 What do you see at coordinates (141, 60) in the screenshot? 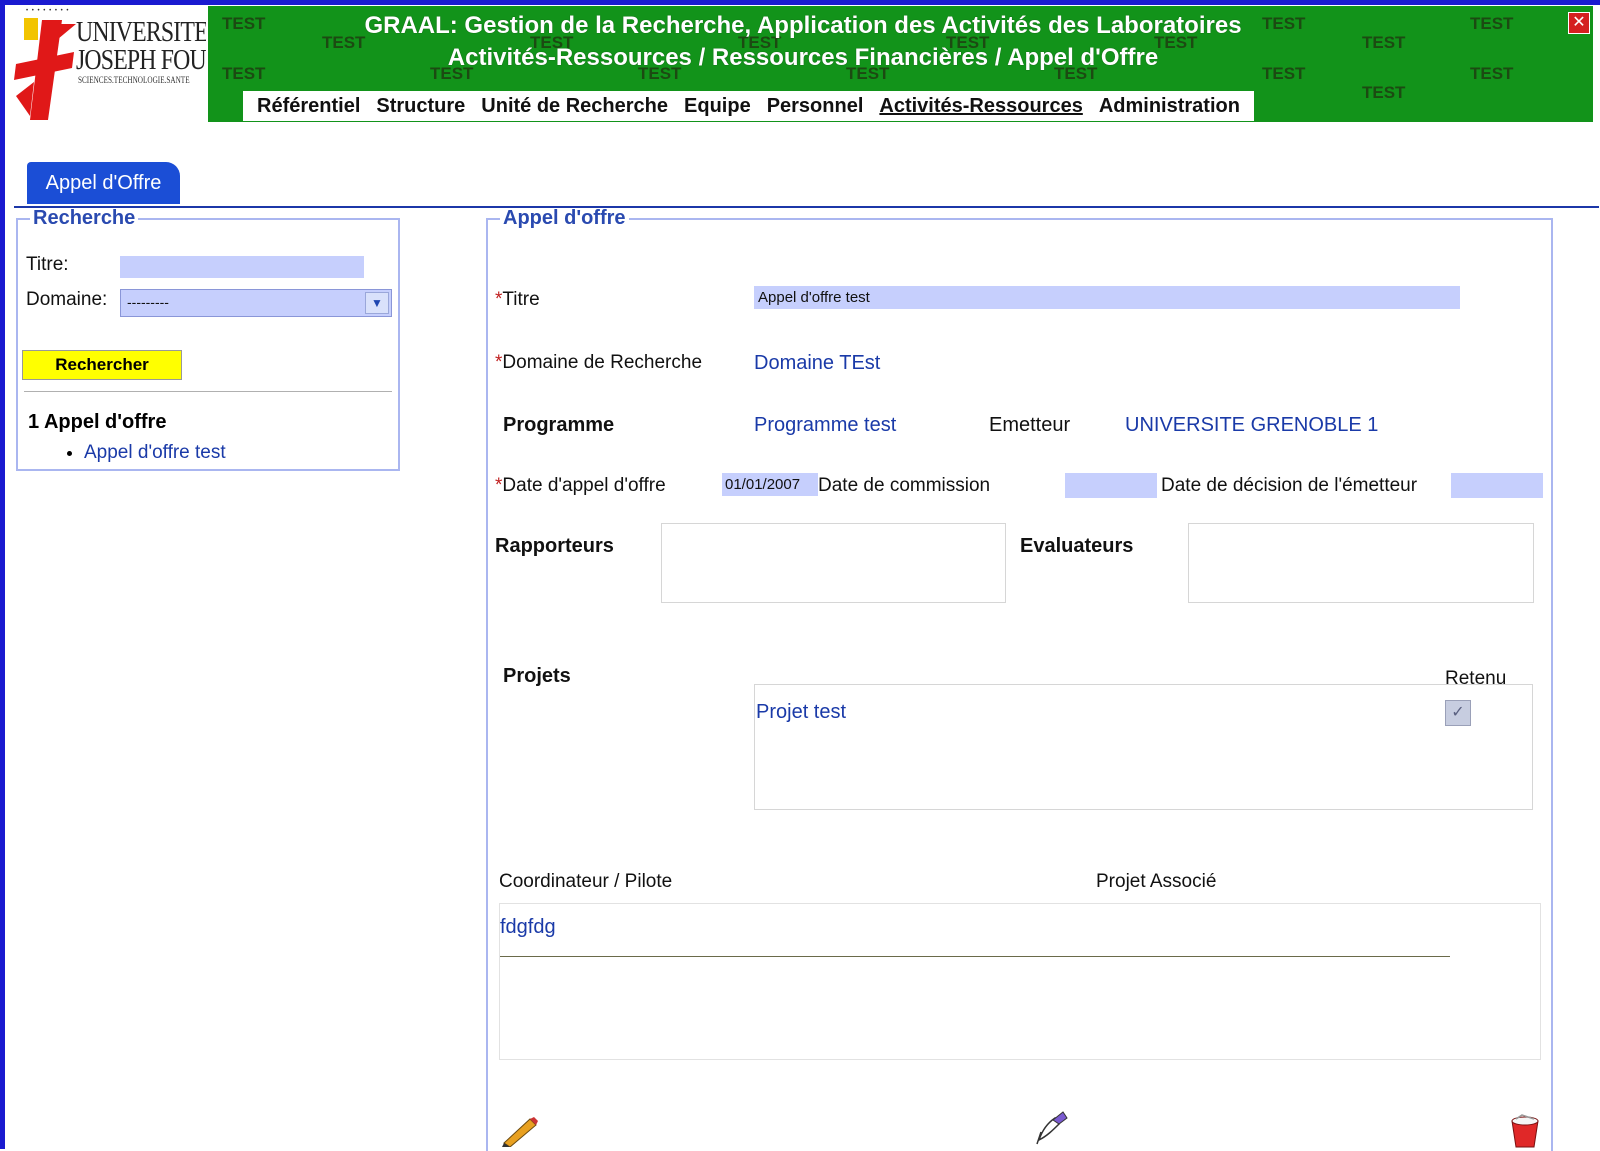
I see `logo-text-line2: JOSEPH FOURIER` at bounding box center [141, 60].